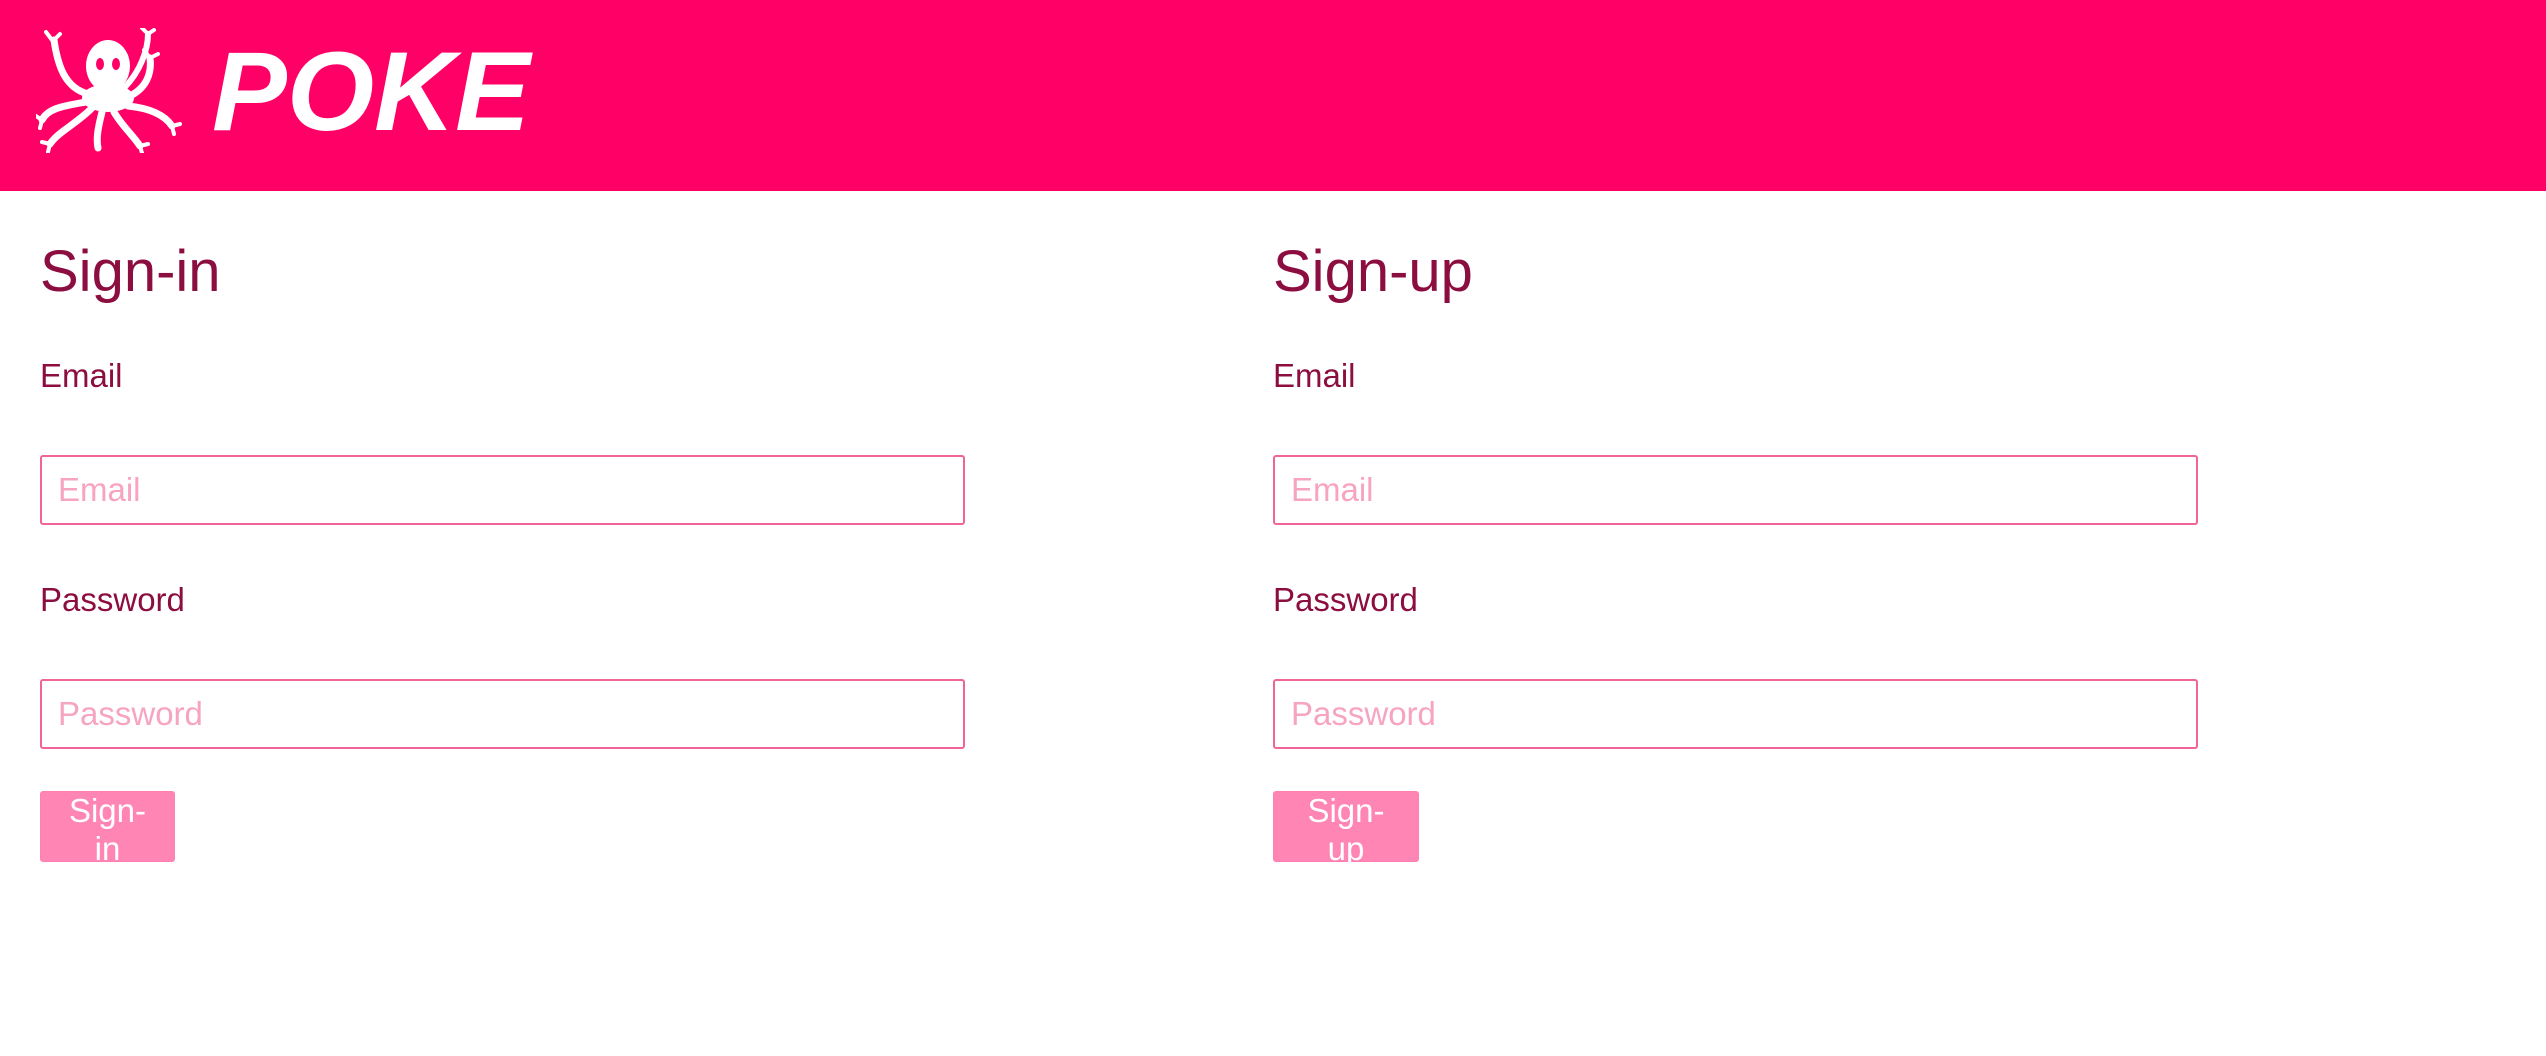 The image size is (2546, 1056). Describe the element at coordinates (81, 375) in the screenshot. I see `signin-email-label: Email` at that location.